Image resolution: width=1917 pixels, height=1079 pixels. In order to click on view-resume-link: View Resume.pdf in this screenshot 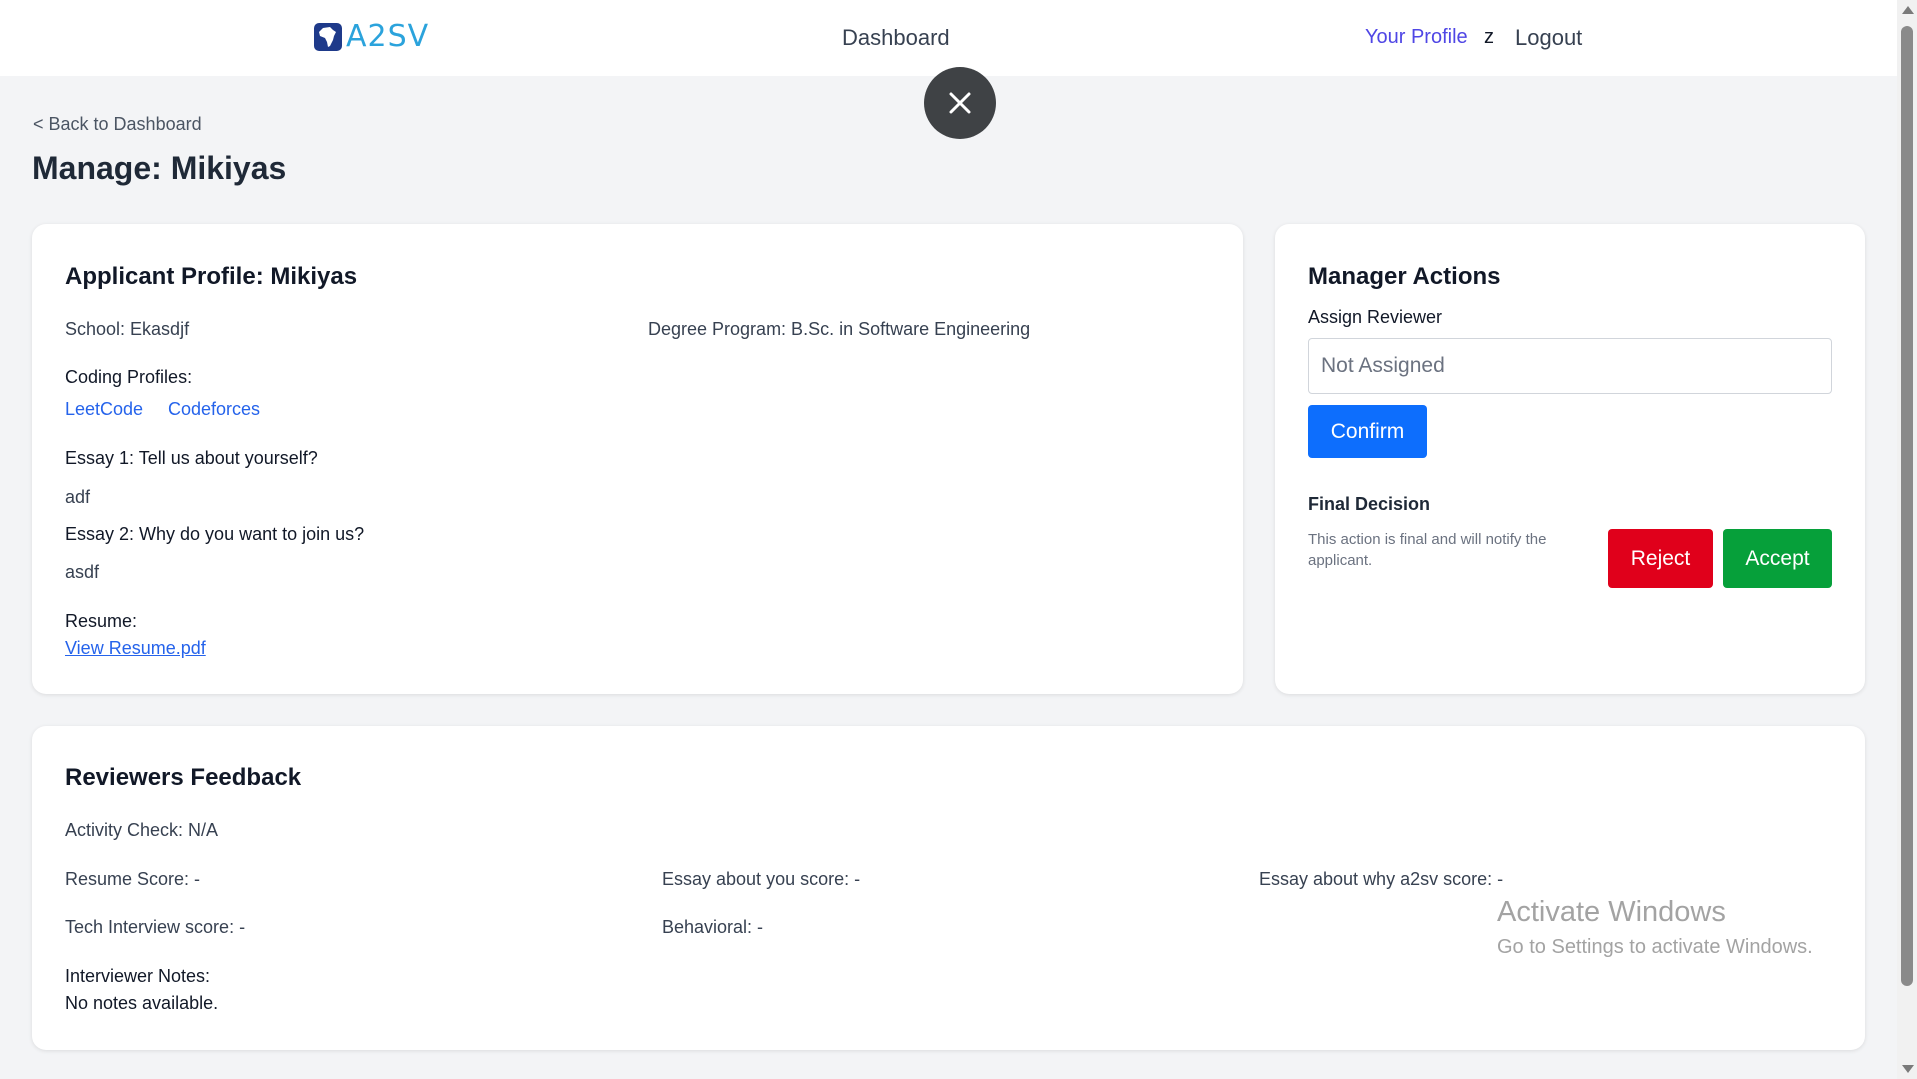, I will do `click(135, 648)`.